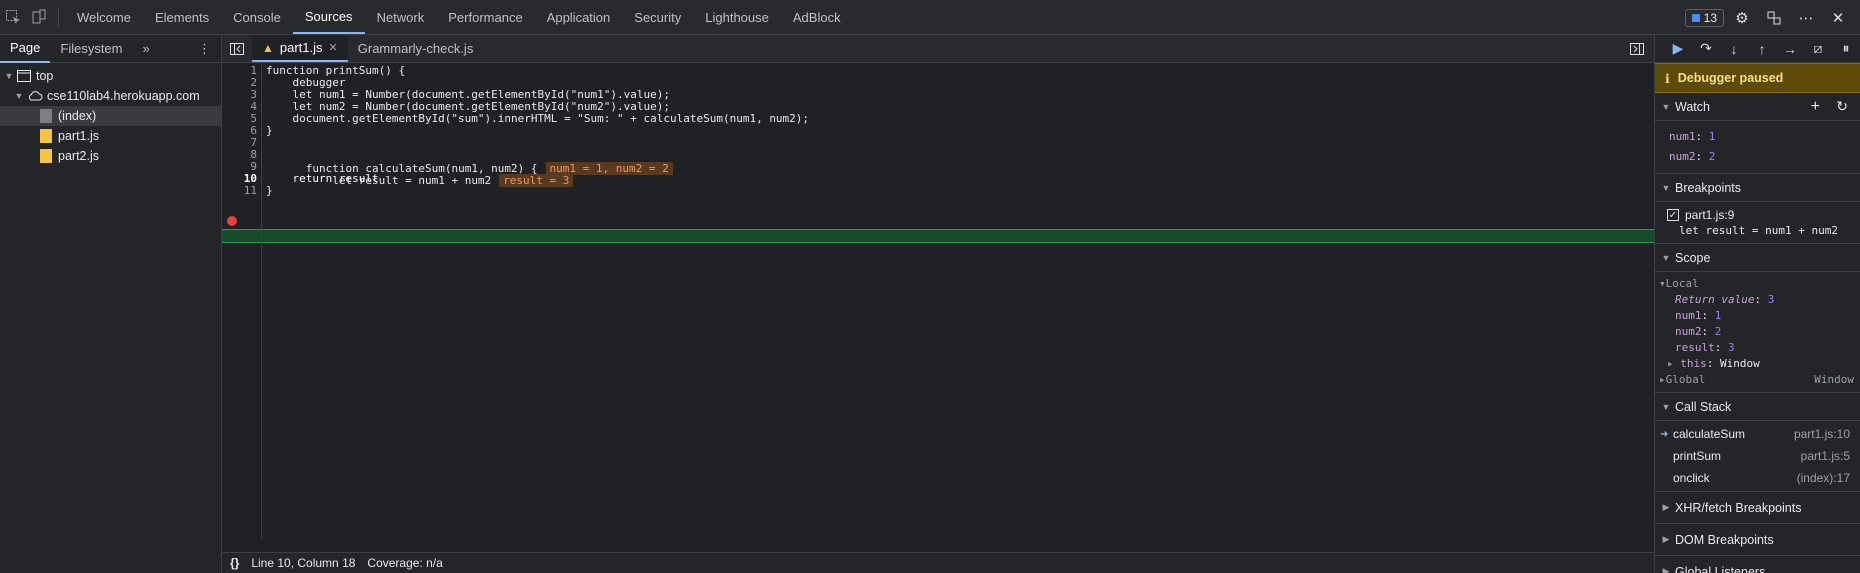 The image size is (1860, 573). Describe the element at coordinates (1757, 434) in the screenshot. I see `call-frame: ➜ calculateSum part1.js:10` at that location.